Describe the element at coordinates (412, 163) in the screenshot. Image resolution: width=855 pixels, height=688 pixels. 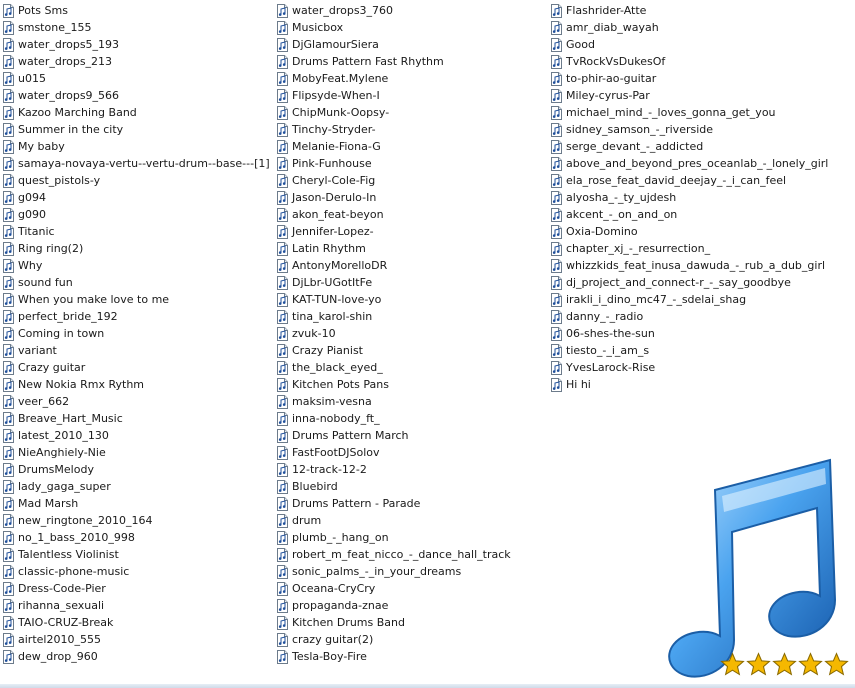
I see `file-item: Pink-Funhouse` at that location.